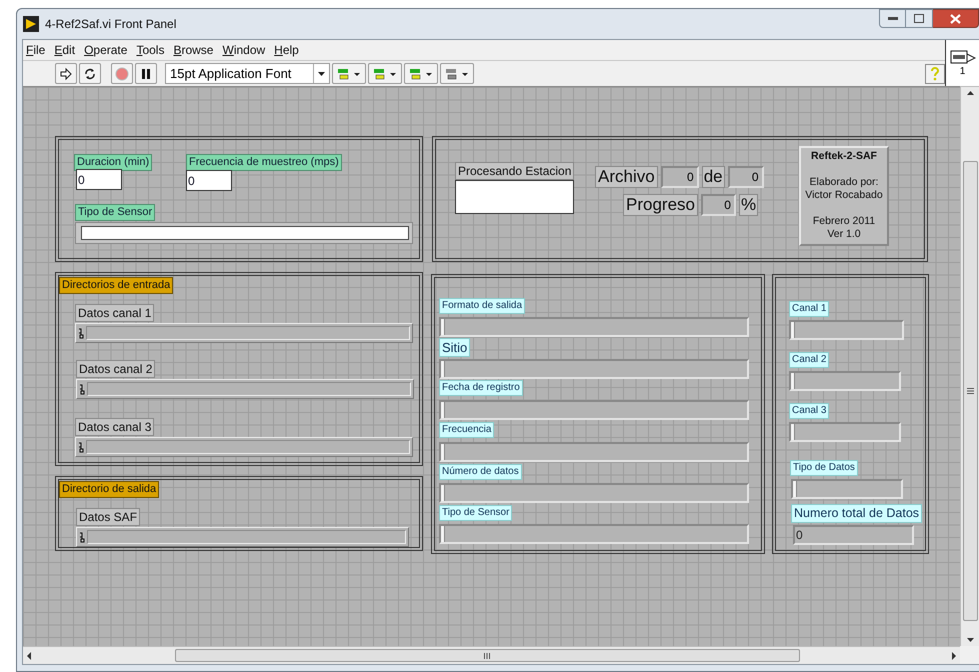 This screenshot has width=979, height=672. Describe the element at coordinates (809, 309) in the screenshot. I see `control-label: Canal 1` at that location.